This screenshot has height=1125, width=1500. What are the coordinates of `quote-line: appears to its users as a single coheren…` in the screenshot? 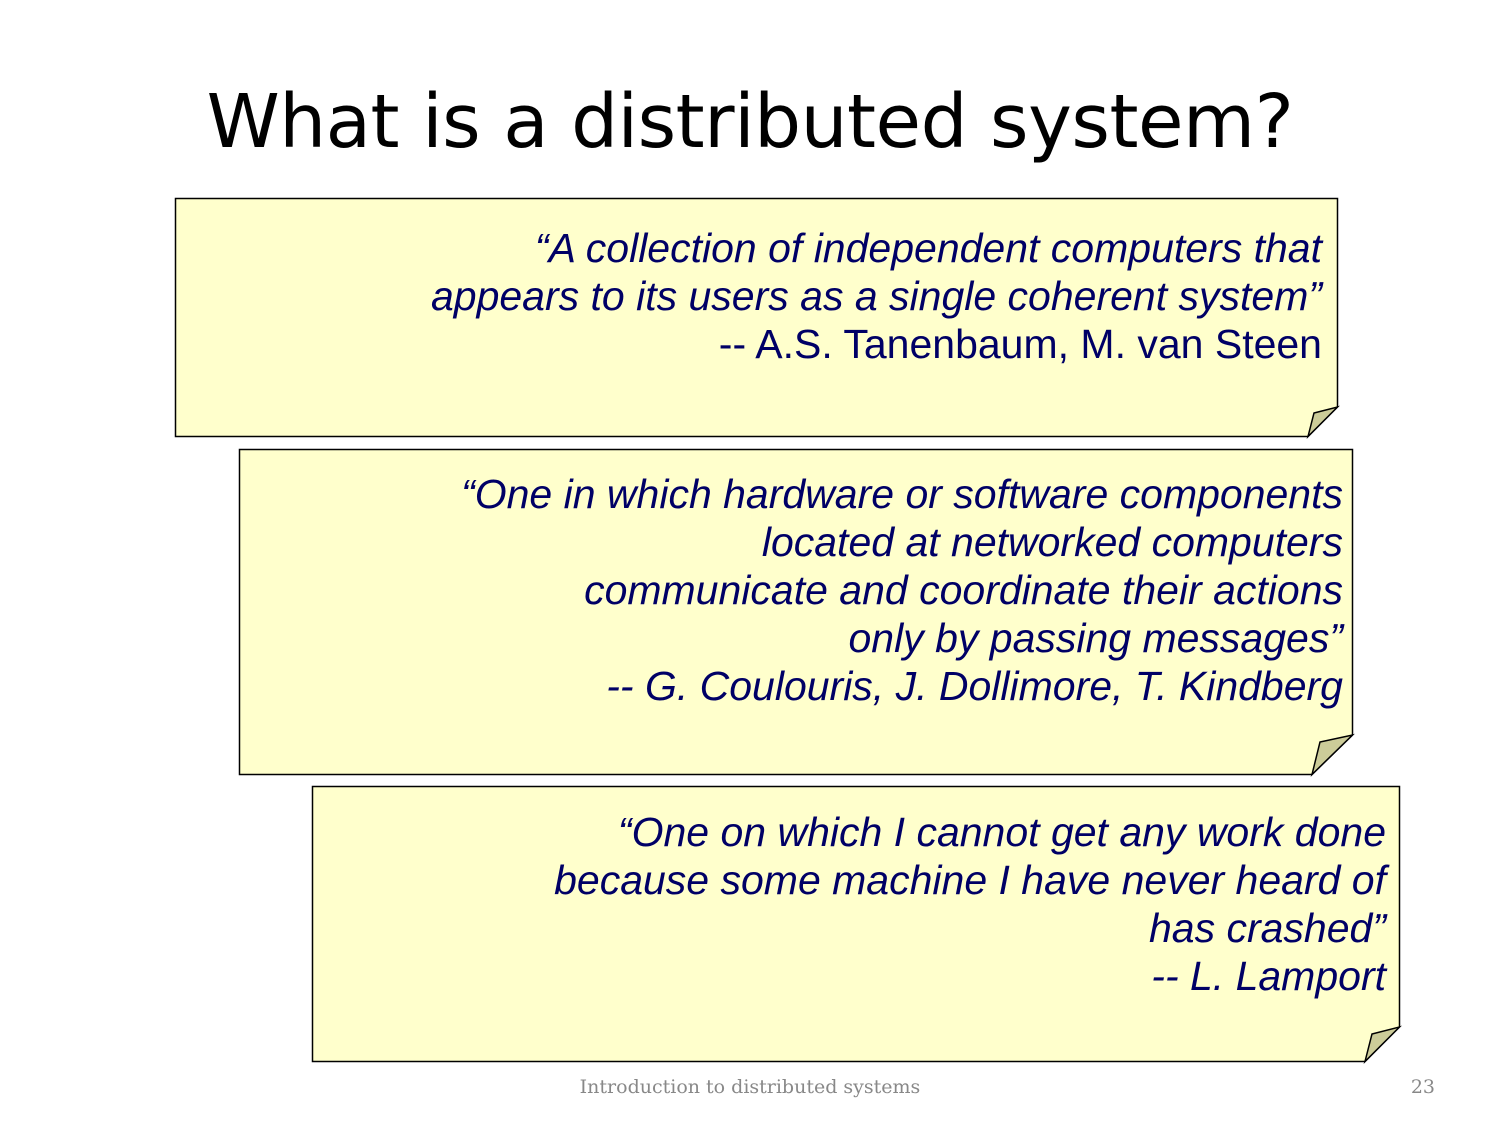 It's located at (876, 296).